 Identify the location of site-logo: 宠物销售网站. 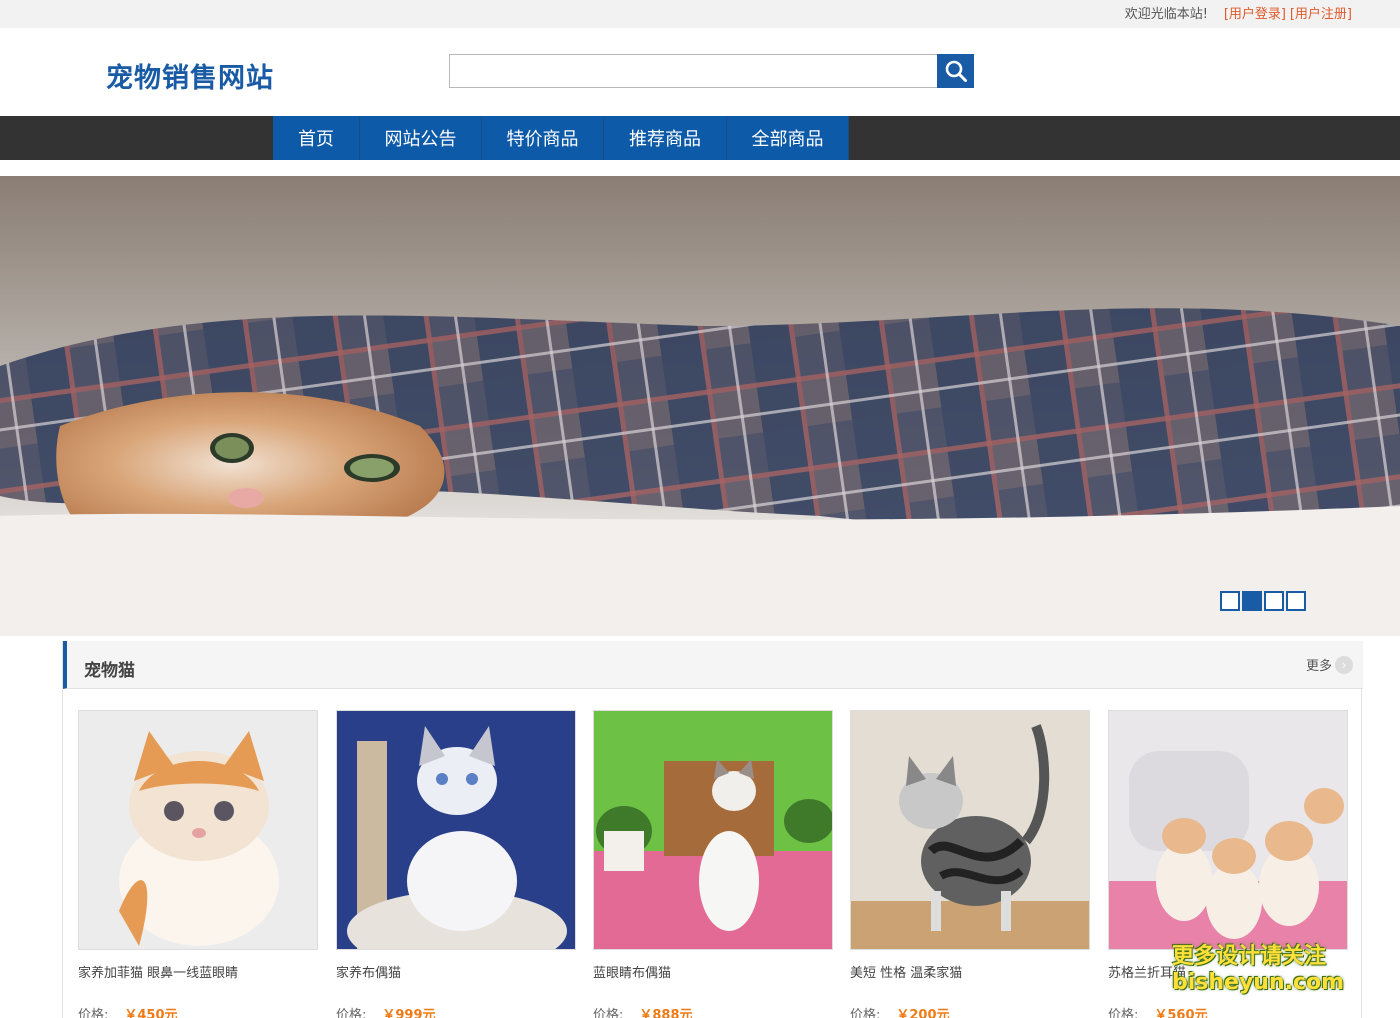
(190, 75).